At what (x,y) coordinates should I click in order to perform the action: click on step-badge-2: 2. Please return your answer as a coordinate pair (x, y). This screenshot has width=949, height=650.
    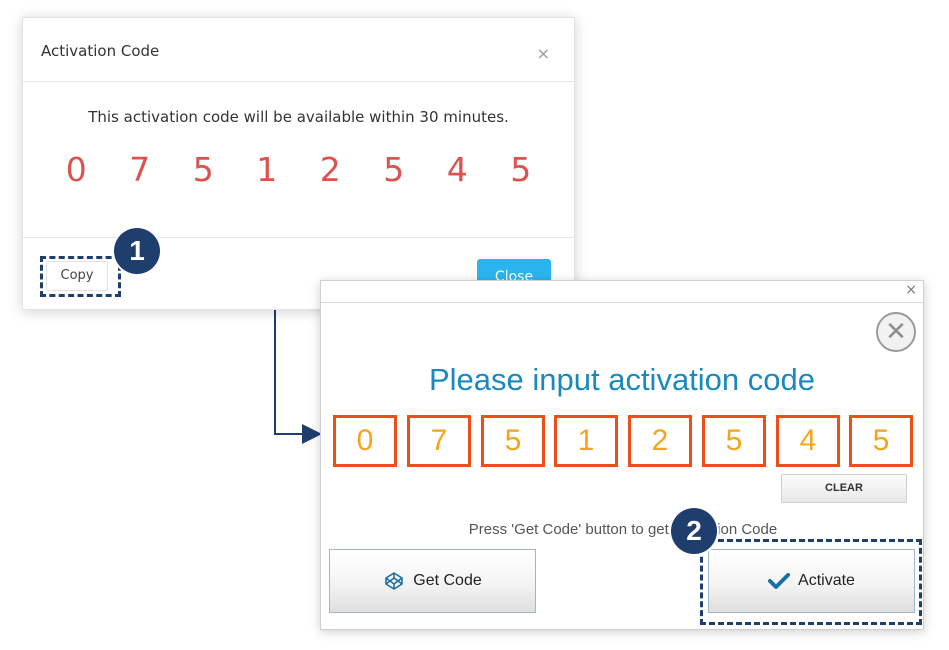
    Looking at the image, I should click on (694, 531).